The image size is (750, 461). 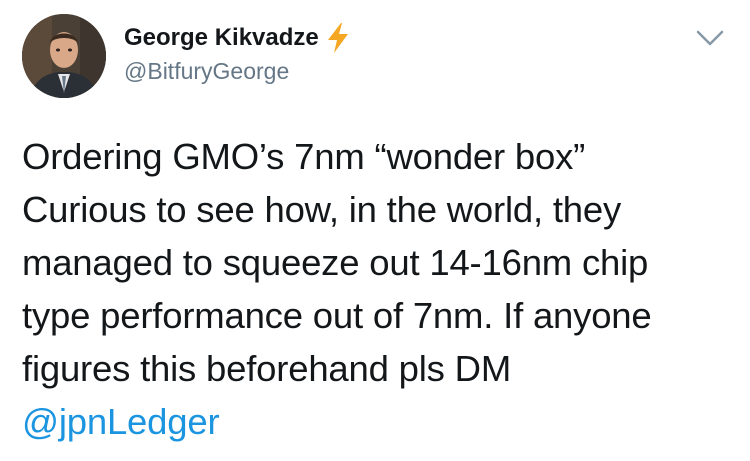 What do you see at coordinates (304, 156) in the screenshot?
I see `tweet-text-line: Ordering GMO’s 7nm “wonder box”` at bounding box center [304, 156].